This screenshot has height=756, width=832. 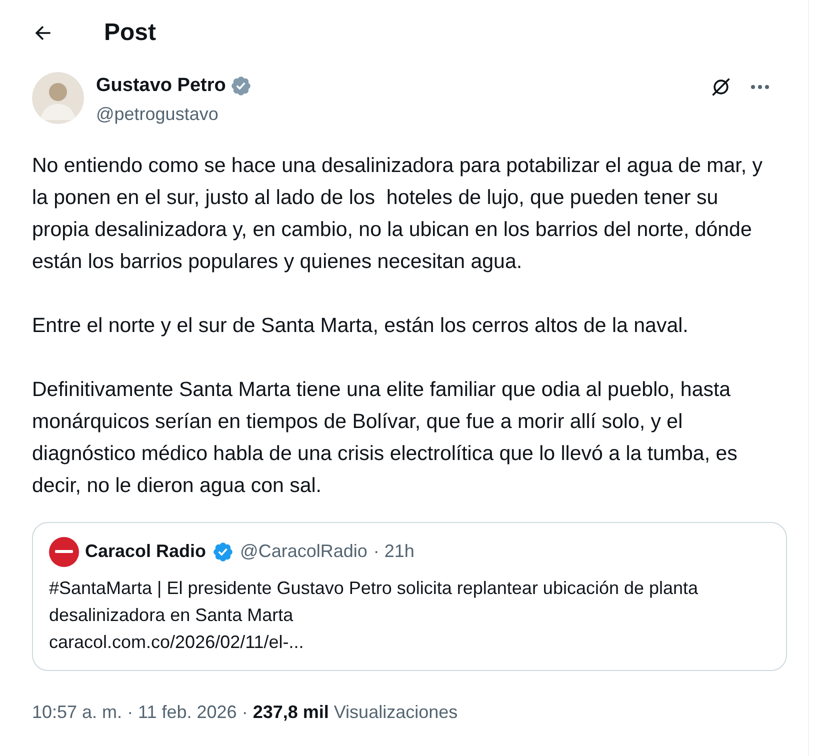 What do you see at coordinates (145, 551) in the screenshot?
I see `quoted-author-name: Caracol Radio` at bounding box center [145, 551].